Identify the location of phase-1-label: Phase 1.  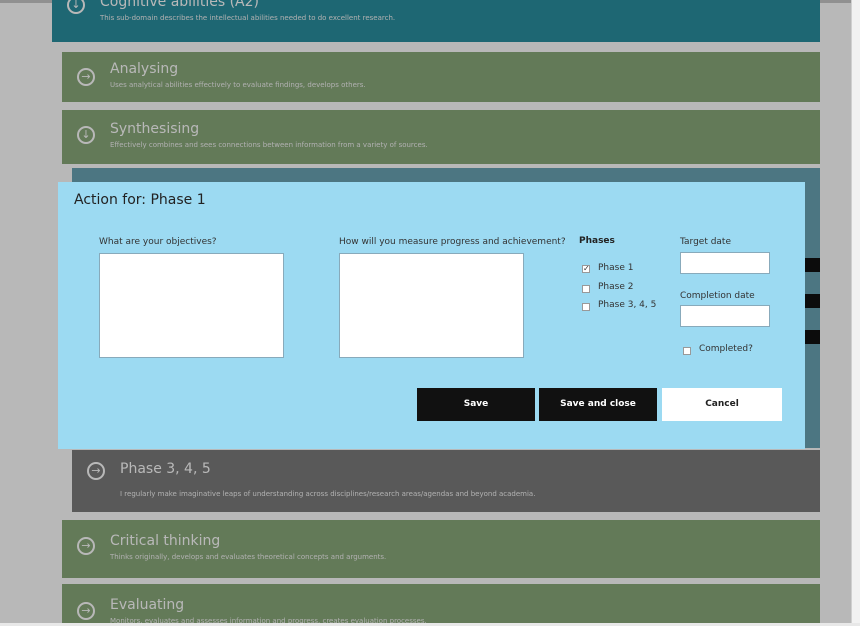
(616, 268).